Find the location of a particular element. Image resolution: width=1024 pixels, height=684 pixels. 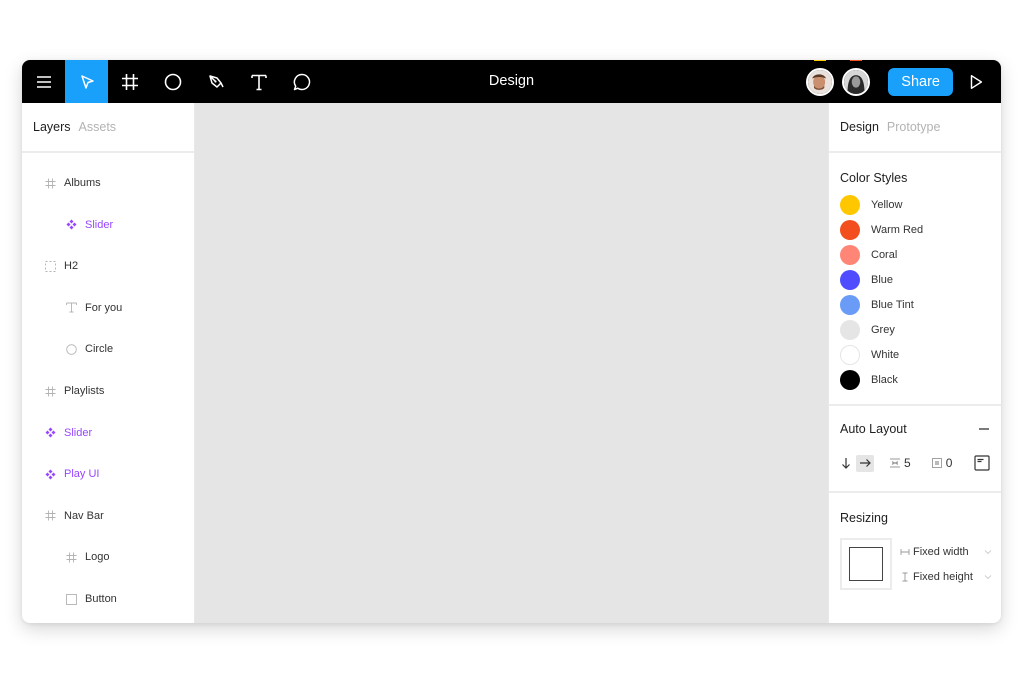

auto-layout-section: Auto Layout 5 0 is located at coordinates (915, 449).